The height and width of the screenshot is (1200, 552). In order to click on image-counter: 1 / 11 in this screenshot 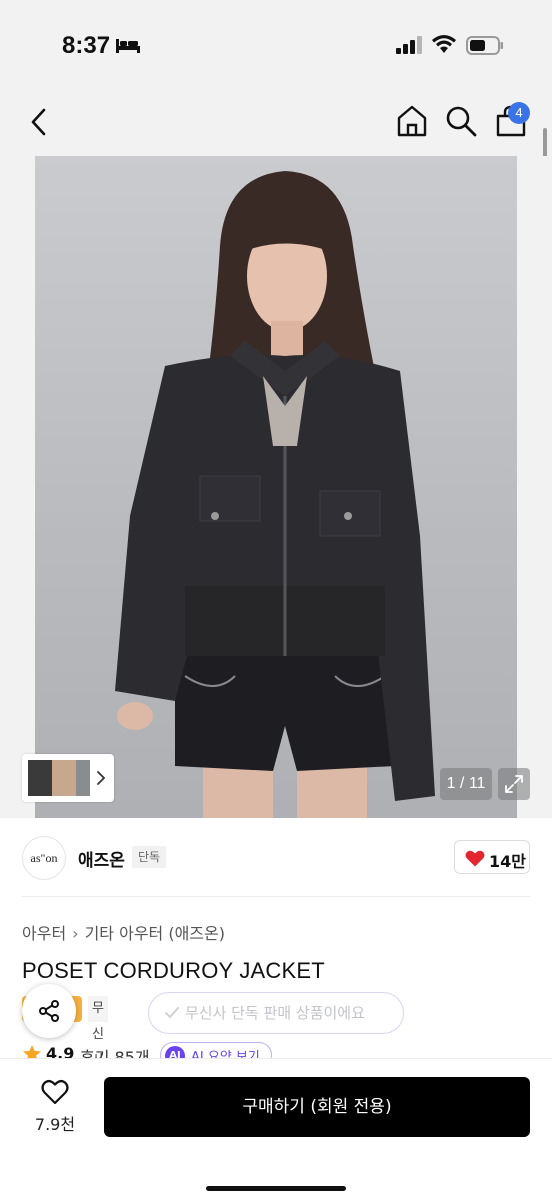, I will do `click(466, 784)`.